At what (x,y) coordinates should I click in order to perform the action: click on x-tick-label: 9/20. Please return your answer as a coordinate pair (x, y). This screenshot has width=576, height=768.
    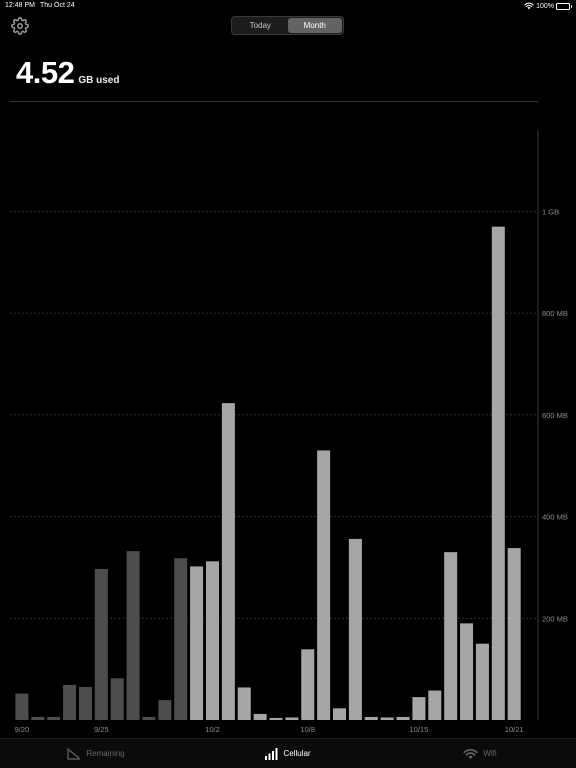
    Looking at the image, I should click on (22, 729).